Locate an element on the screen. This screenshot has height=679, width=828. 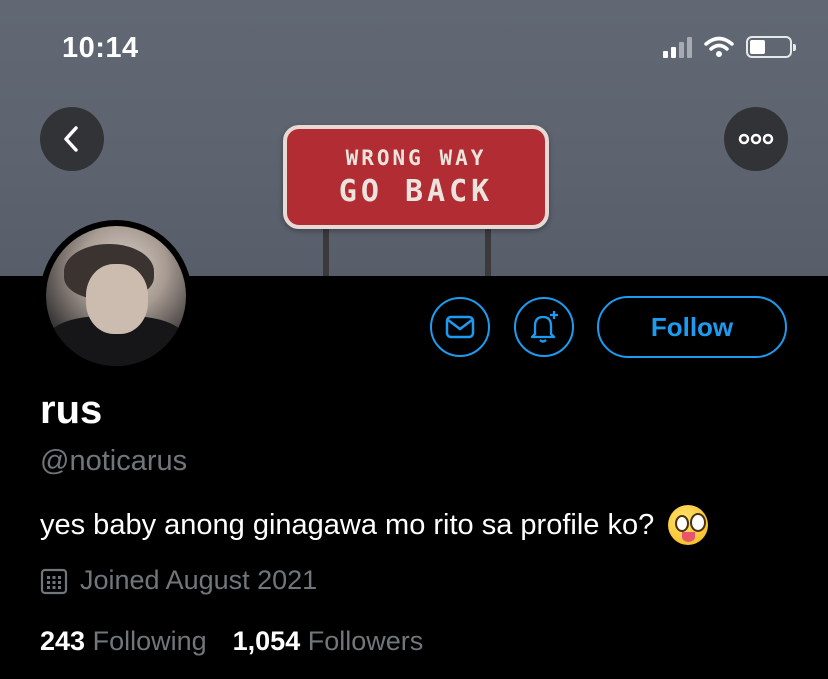
following-count: 243 is located at coordinates (63, 641).